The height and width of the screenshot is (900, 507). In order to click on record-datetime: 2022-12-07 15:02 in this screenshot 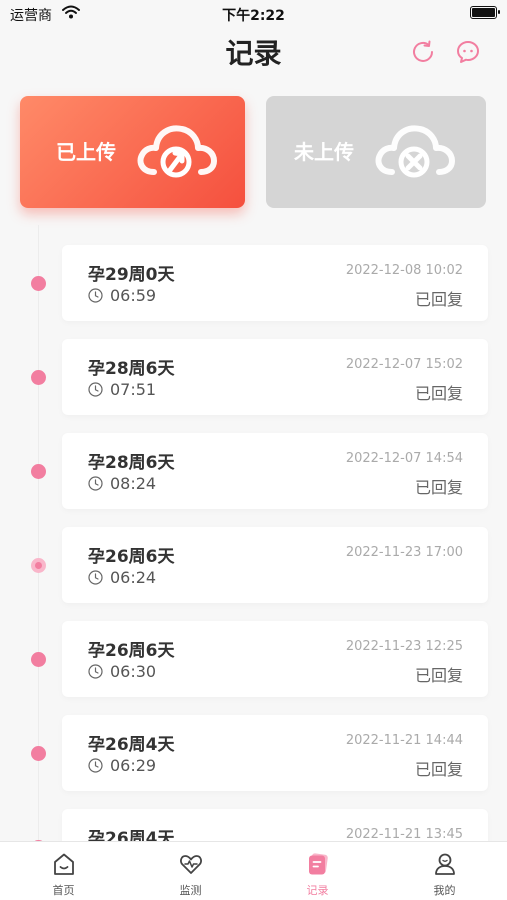, I will do `click(404, 364)`.